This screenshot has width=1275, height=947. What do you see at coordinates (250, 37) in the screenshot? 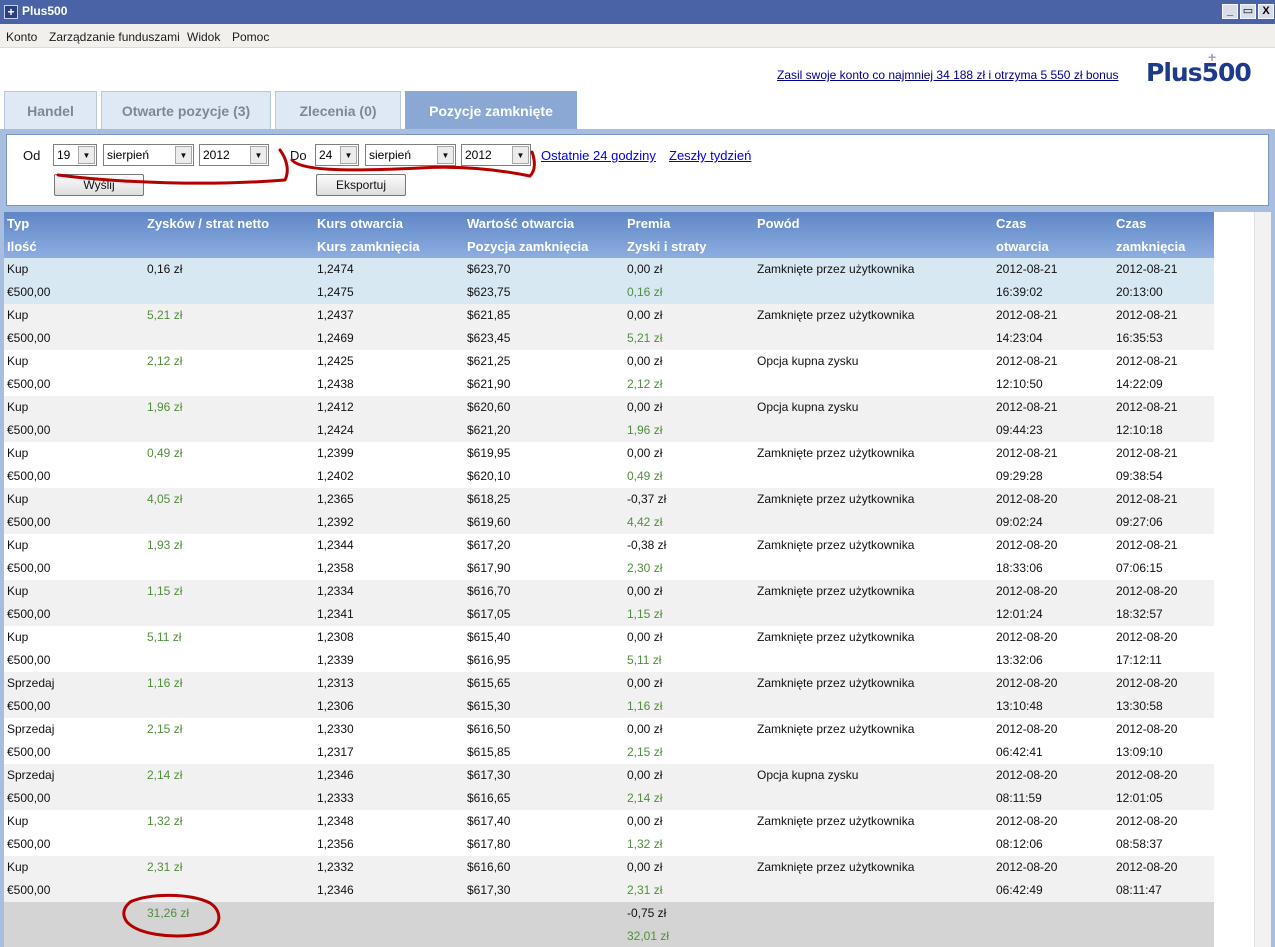
I see `menu-pomoc: Pomoc` at bounding box center [250, 37].